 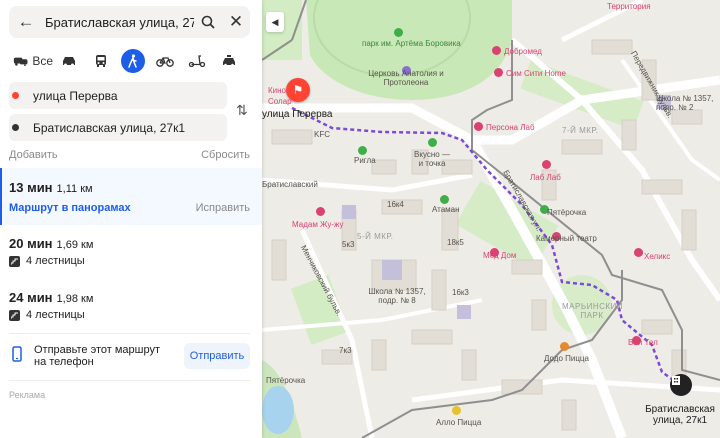 What do you see at coordinates (290, 184) in the screenshot?
I see `map-label-bratisl-street: Братиславский` at bounding box center [290, 184].